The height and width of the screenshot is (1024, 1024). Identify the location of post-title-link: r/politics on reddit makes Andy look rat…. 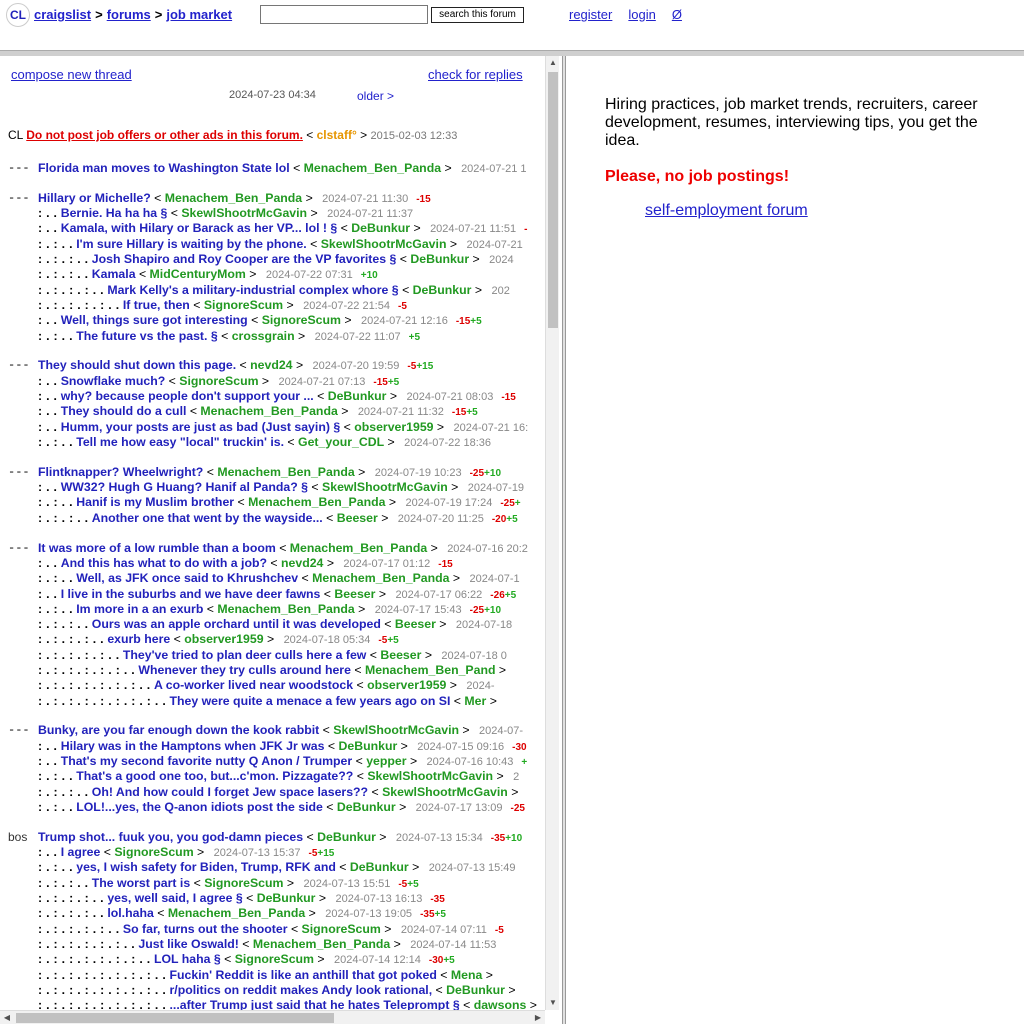
(301, 990).